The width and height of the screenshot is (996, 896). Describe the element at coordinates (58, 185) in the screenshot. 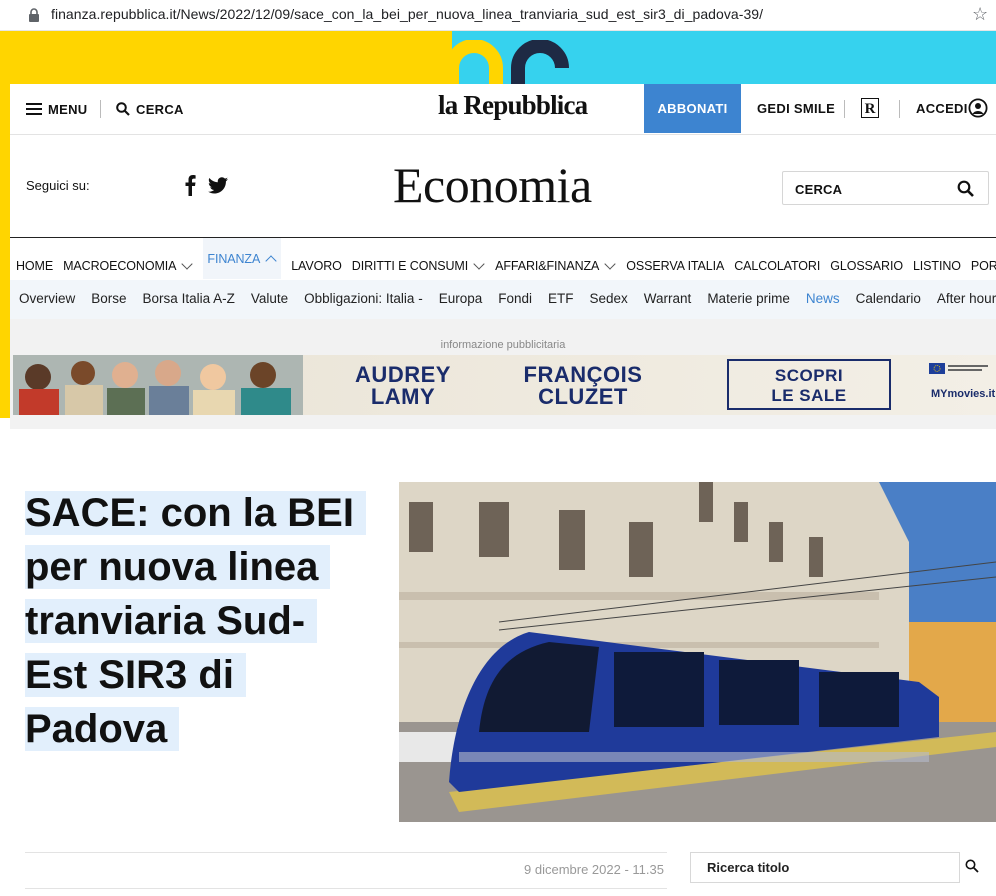

I see `follow-us-label: Seguici su:` at that location.